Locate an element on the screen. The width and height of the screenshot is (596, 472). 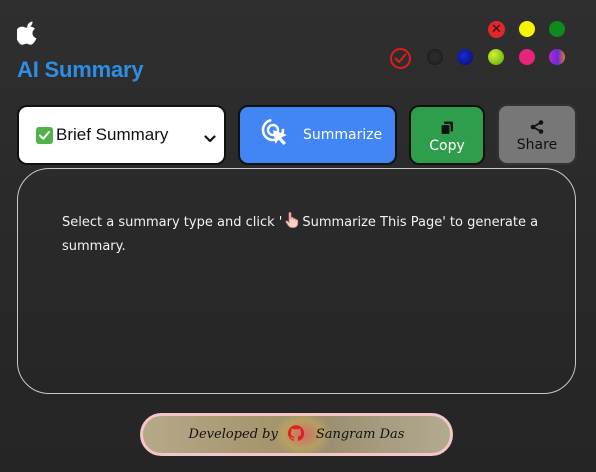
share-button: Share is located at coordinates (537, 134).